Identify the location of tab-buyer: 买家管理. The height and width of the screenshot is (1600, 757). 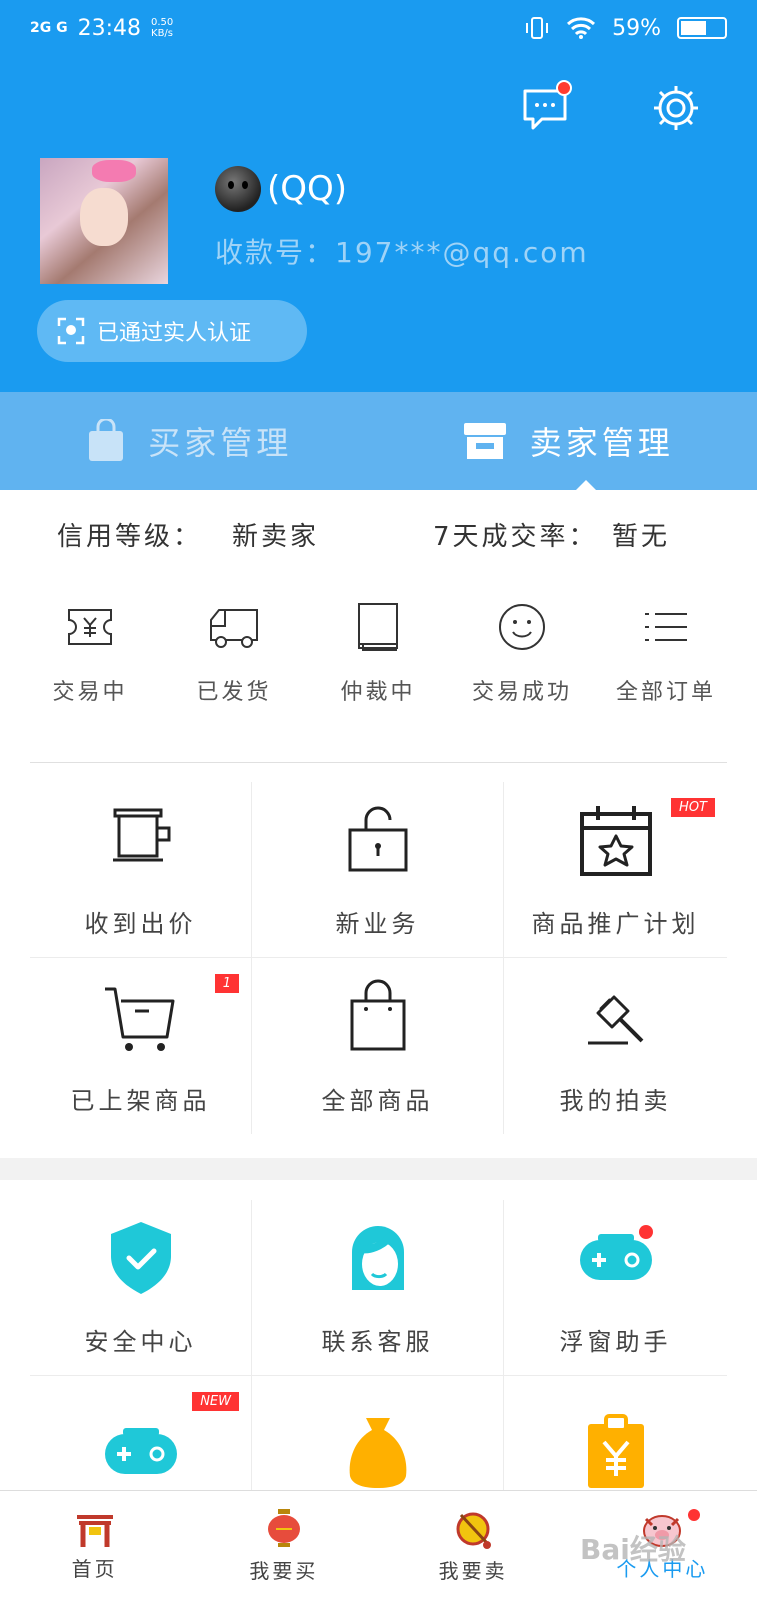
(189, 441).